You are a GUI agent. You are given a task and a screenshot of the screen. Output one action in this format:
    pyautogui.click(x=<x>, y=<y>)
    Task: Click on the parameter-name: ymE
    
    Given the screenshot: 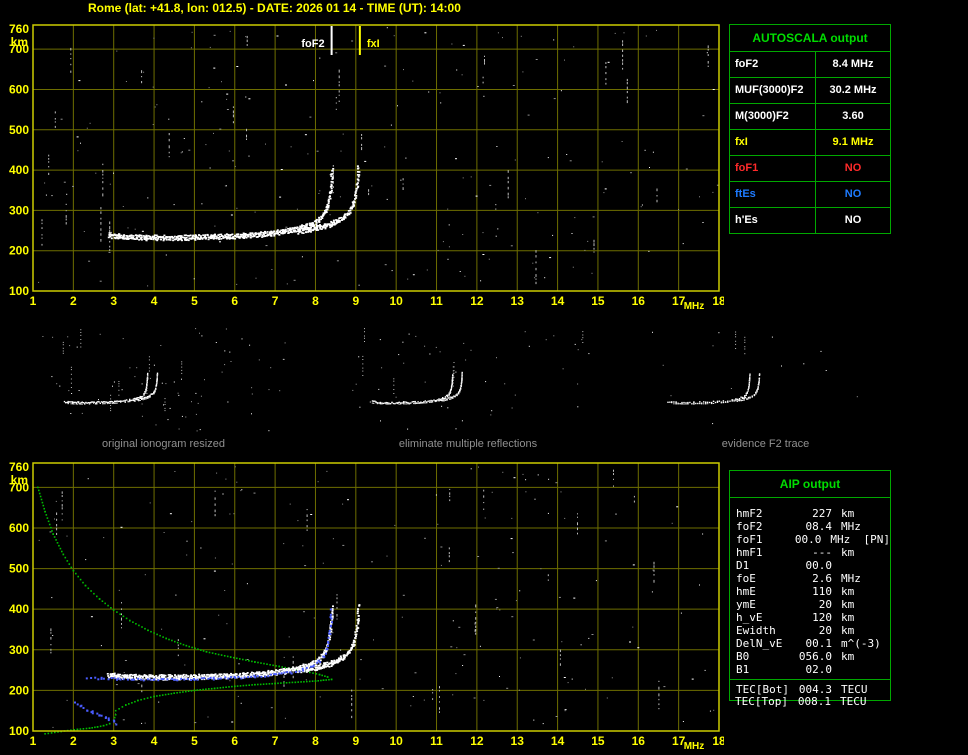 What is the action you would take?
    pyautogui.click(x=746, y=604)
    